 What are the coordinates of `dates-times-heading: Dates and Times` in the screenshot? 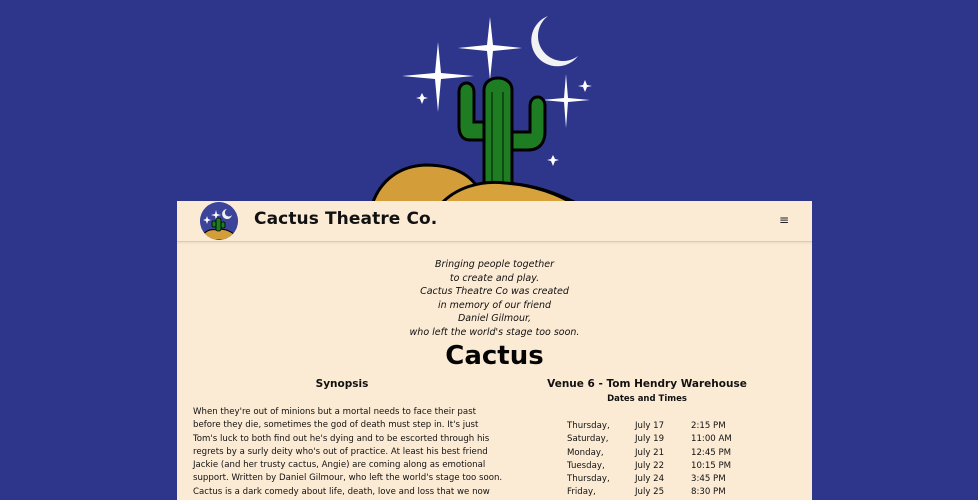 It's located at (647, 399).